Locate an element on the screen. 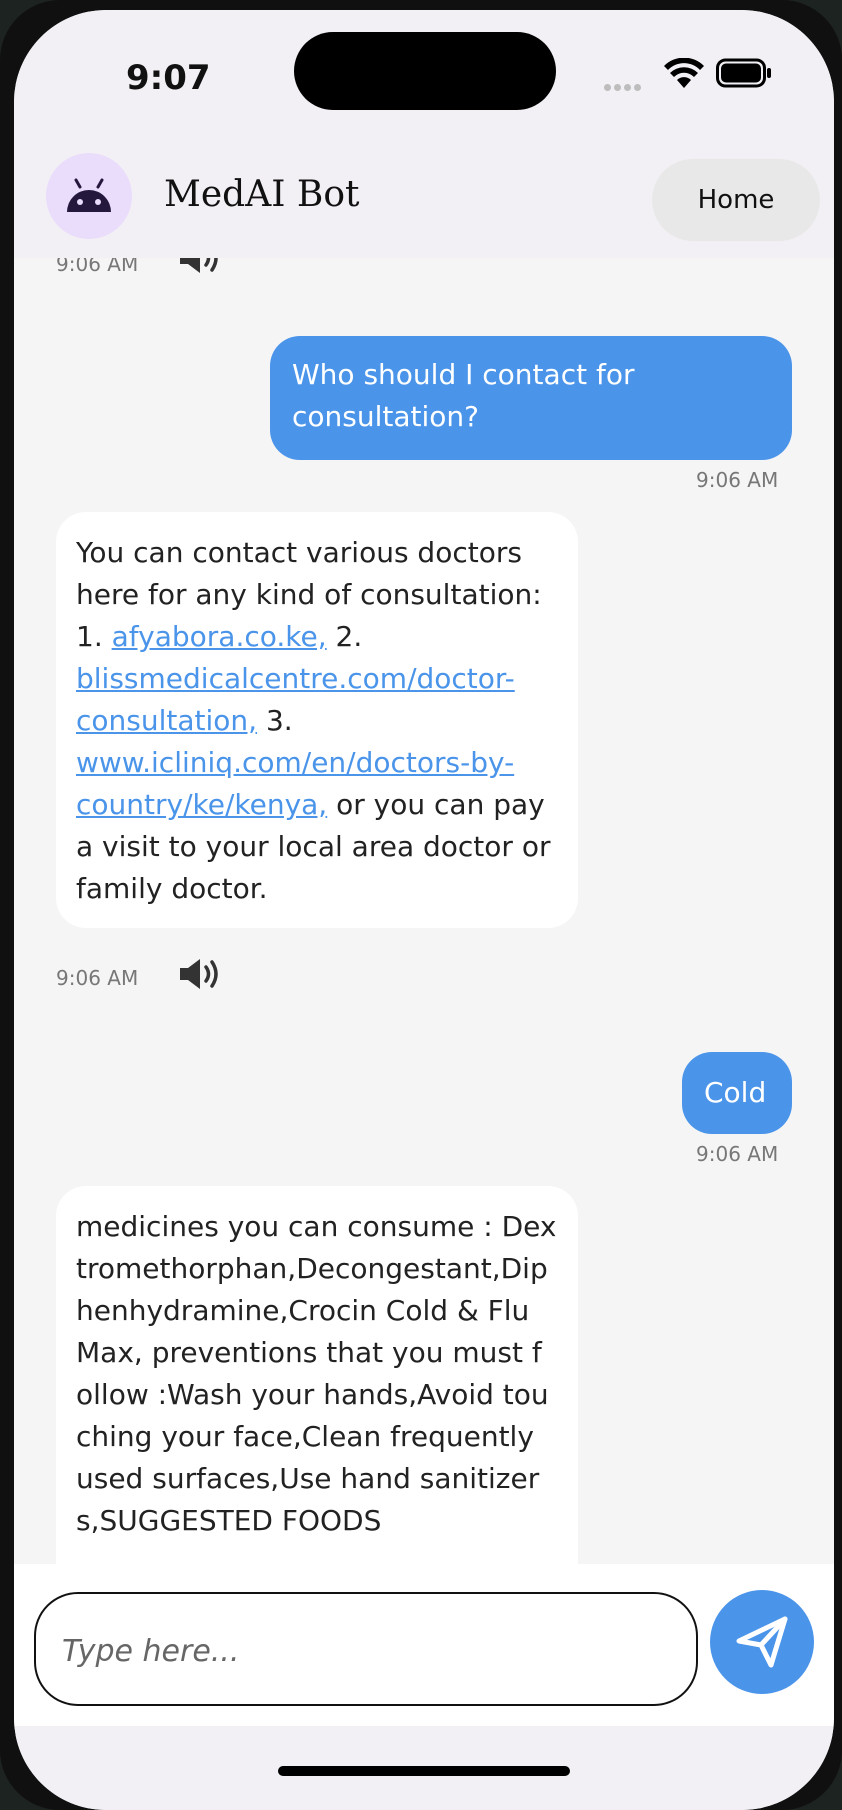 The height and width of the screenshot is (1810, 842). message-text: 2. is located at coordinates (344, 636).